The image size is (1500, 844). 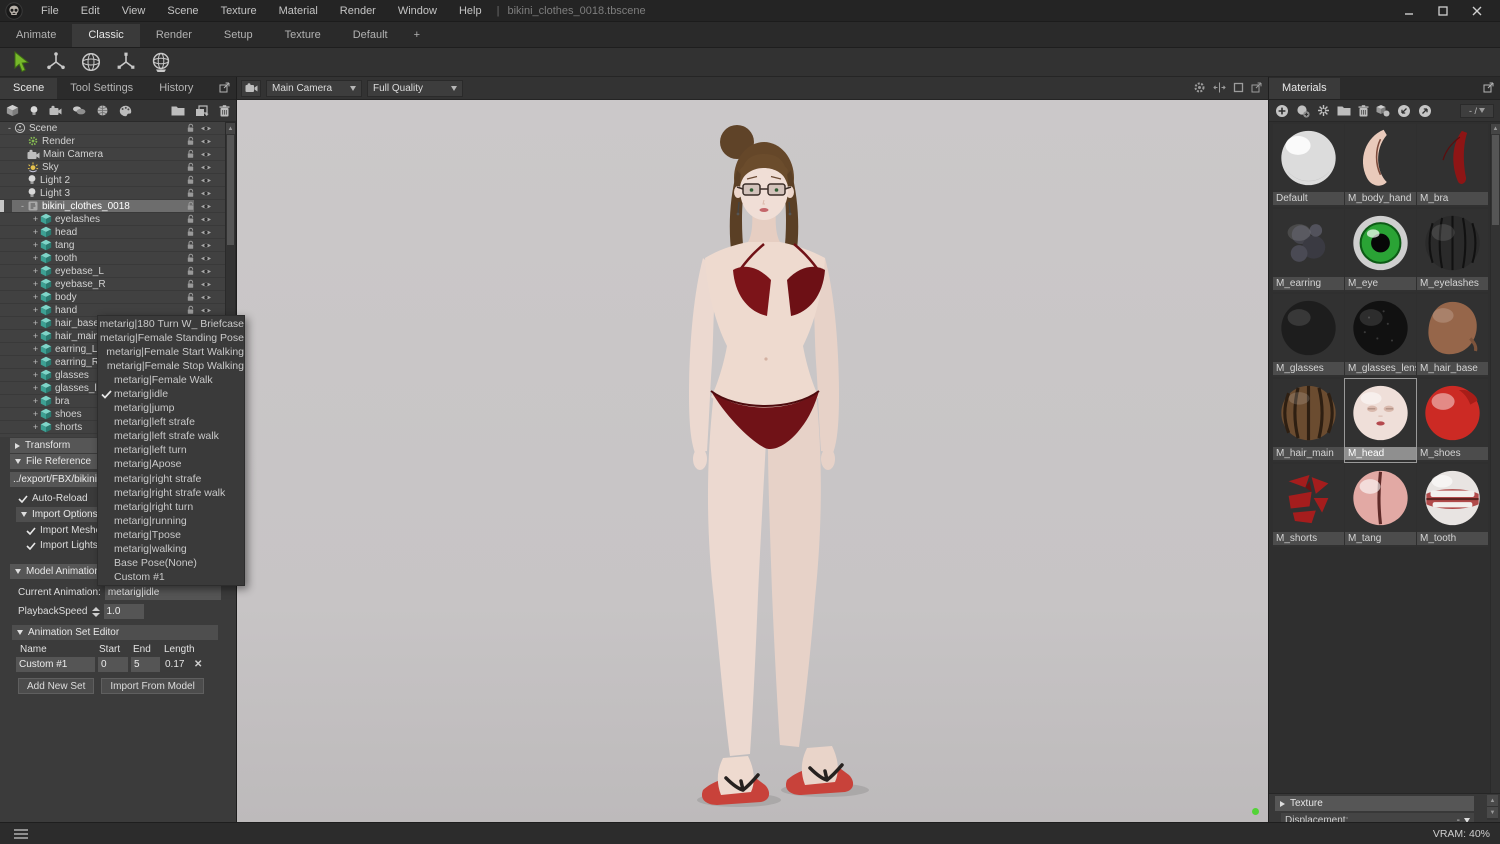 I want to click on dissolve-icon, so click(x=1323, y=110).